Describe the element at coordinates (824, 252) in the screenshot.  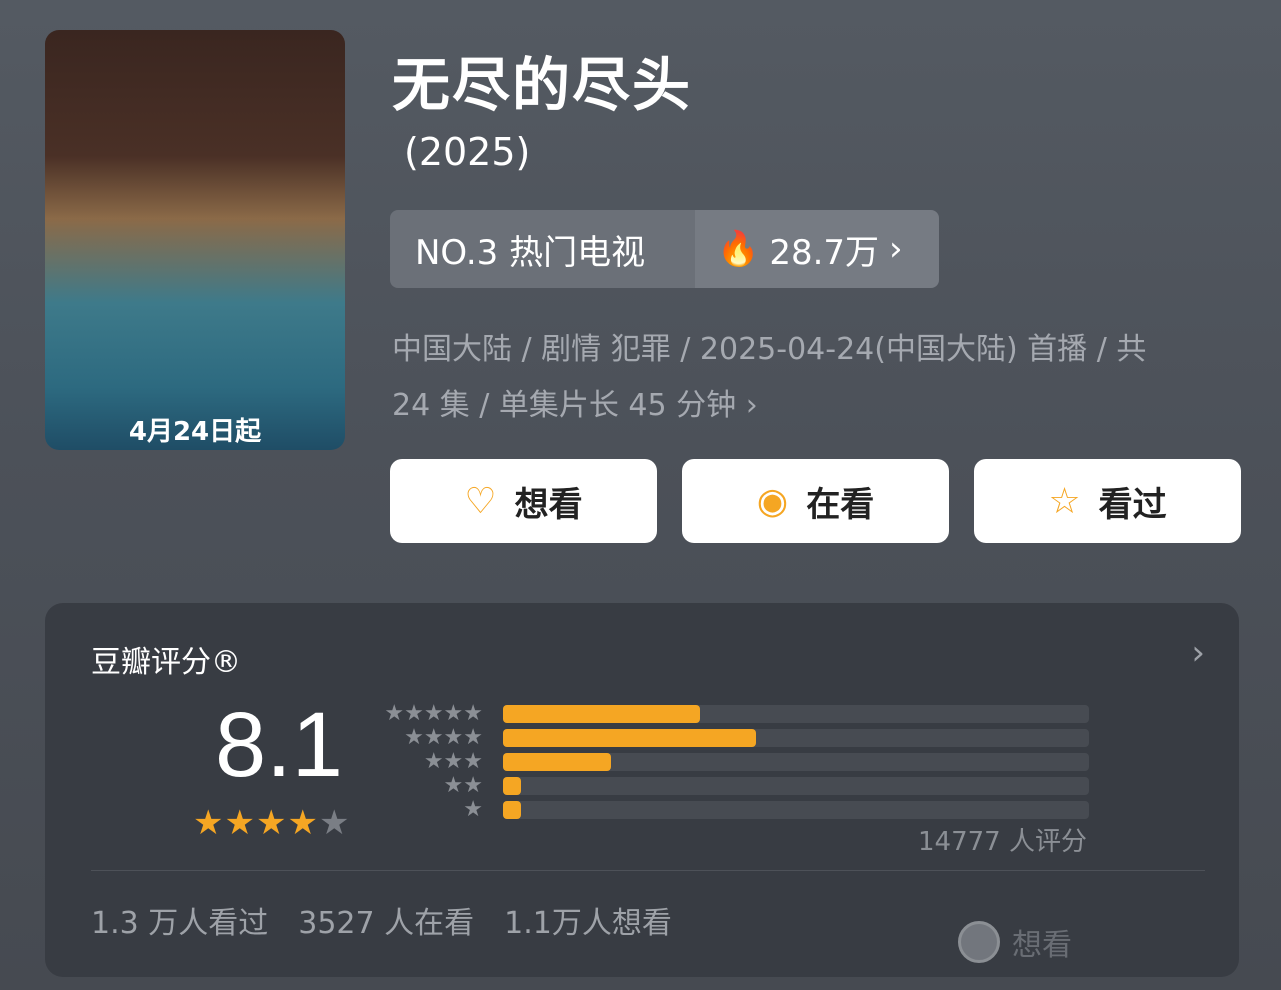
I see `heat-value: 28.7万` at that location.